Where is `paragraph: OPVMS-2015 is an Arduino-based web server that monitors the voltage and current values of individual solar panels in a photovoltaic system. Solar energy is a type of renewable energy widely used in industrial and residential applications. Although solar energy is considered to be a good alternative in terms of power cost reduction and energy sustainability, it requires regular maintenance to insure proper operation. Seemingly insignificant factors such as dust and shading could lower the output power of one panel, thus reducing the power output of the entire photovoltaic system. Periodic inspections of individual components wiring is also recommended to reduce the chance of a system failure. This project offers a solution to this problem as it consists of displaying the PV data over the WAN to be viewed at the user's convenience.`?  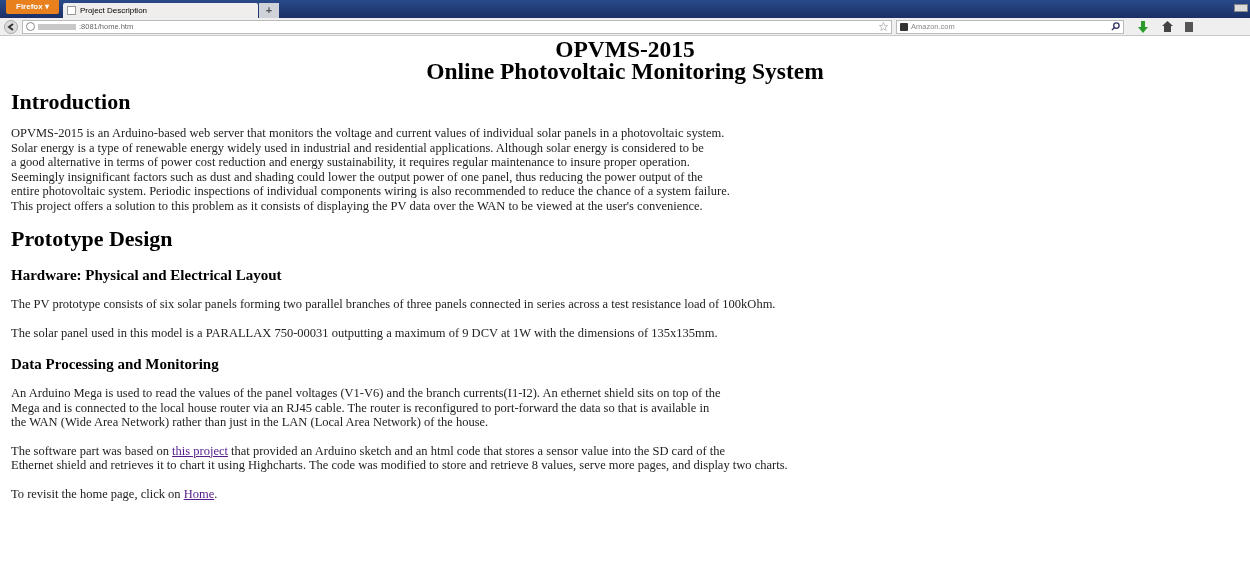 paragraph: OPVMS-2015 is an Arduino-based web server that monitors the voltage and current values of individual solar panels in a photovoltaic system. Solar energy is a type of renewable energy widely used in industrial and residential applications. Although solar energy is considered to be a good alternative in terms of power cost reduction and energy sustainability, it requires regular maintenance to insure proper operation. Seemingly insignificant factors such as dust and shading could lower the output power of one panel, thus reducing the power output of the entire photovoltaic system. Periodic inspections of individual components wiring is also recommended to reduce the chance of a system failure. This project offers a solution to this problem as it consists of displaying the PV data over the WAN to be viewed at the user's convenience. is located at coordinates (370, 169).